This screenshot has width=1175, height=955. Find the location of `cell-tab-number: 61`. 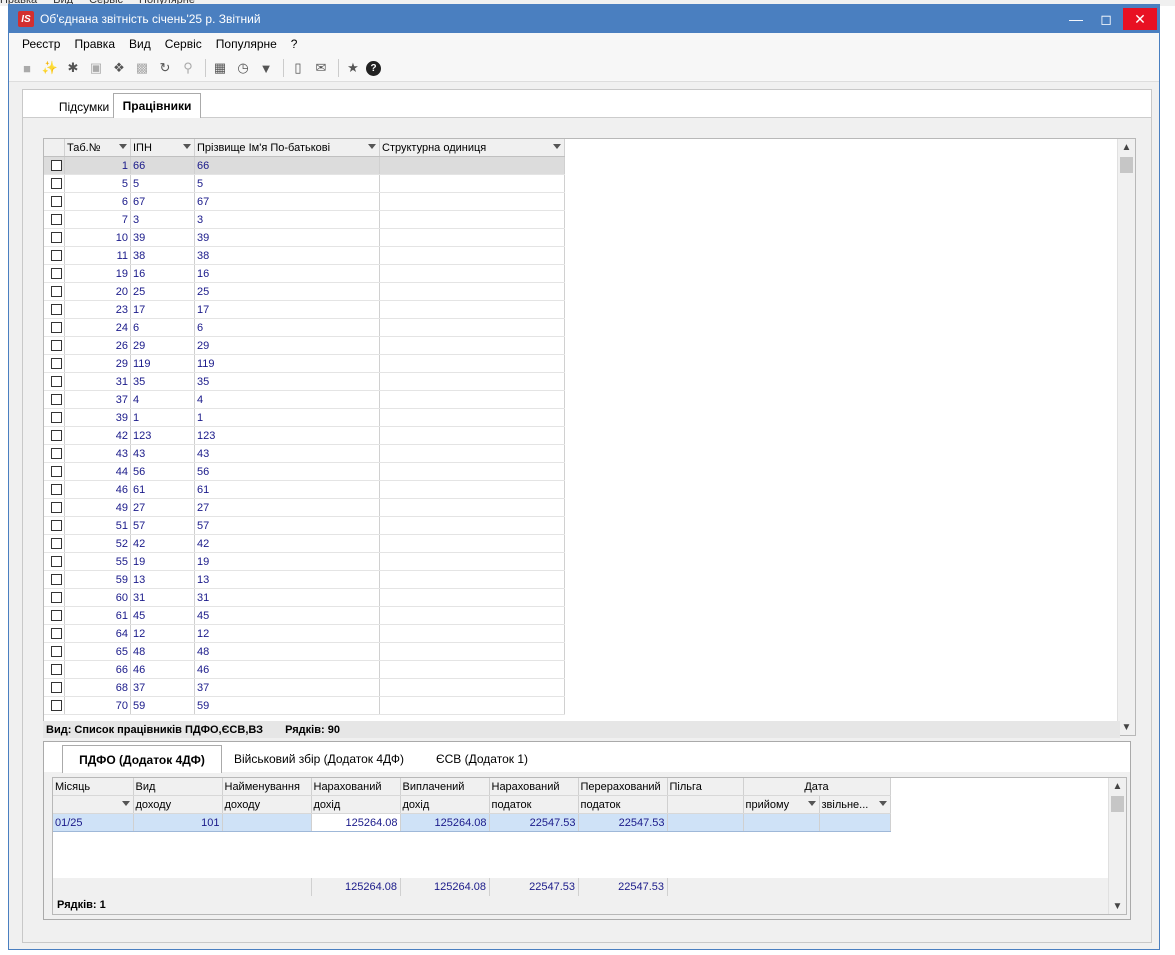

cell-tab-number: 61 is located at coordinates (97, 615).